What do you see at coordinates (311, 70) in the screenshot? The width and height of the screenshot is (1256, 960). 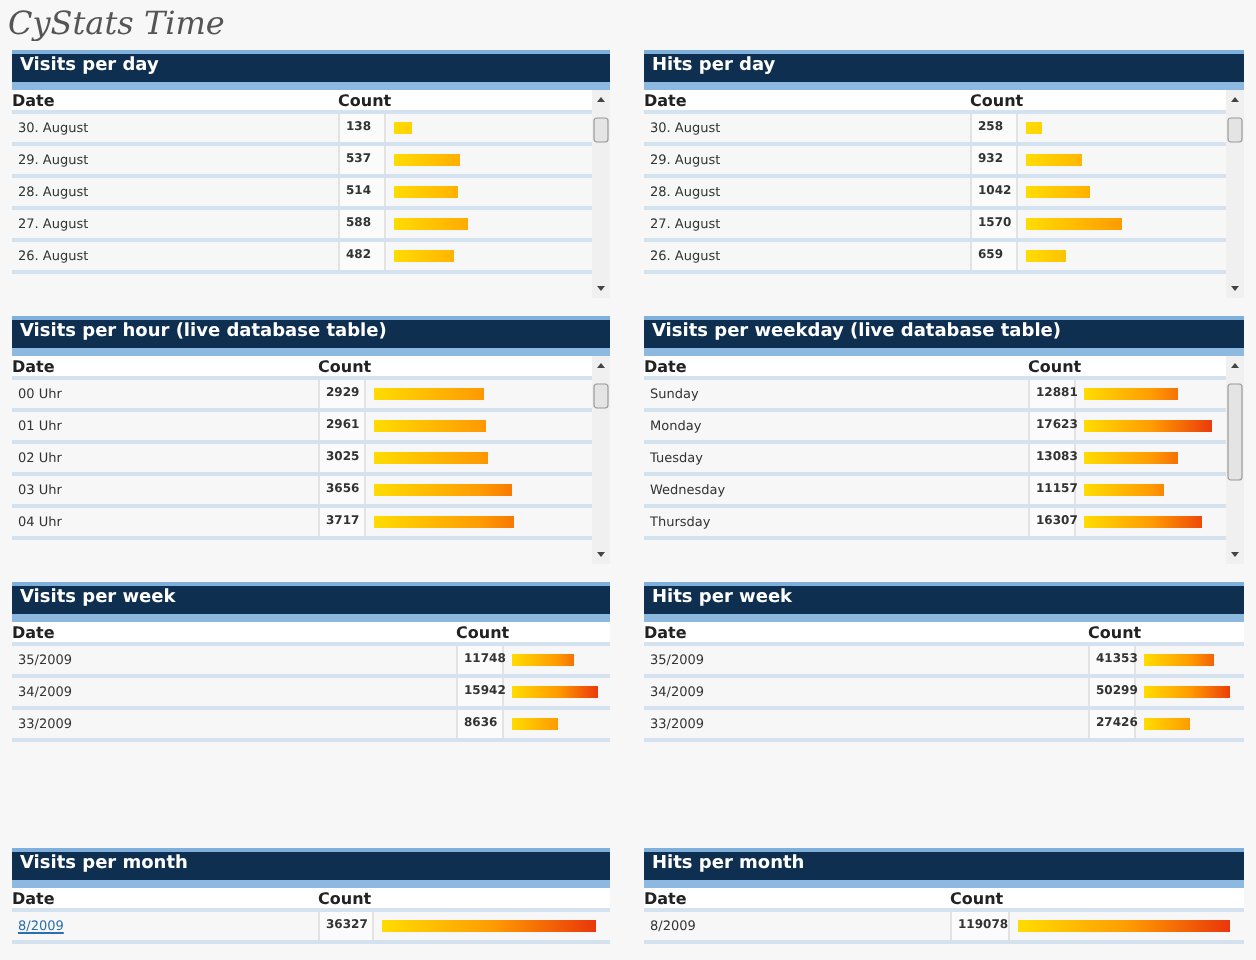 I see `panel-header: Visits per day` at bounding box center [311, 70].